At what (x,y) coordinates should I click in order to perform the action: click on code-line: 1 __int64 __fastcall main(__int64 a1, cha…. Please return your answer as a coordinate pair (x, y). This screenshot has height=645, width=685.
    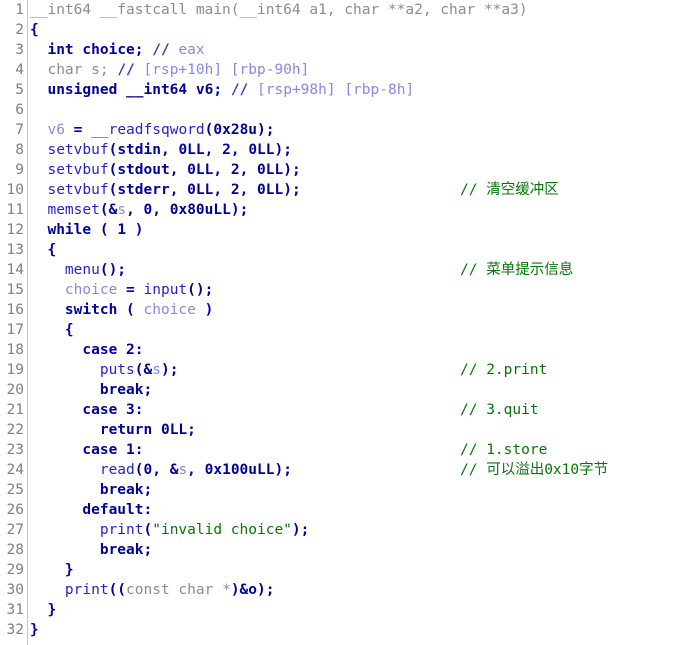
    Looking at the image, I should click on (342, 10).